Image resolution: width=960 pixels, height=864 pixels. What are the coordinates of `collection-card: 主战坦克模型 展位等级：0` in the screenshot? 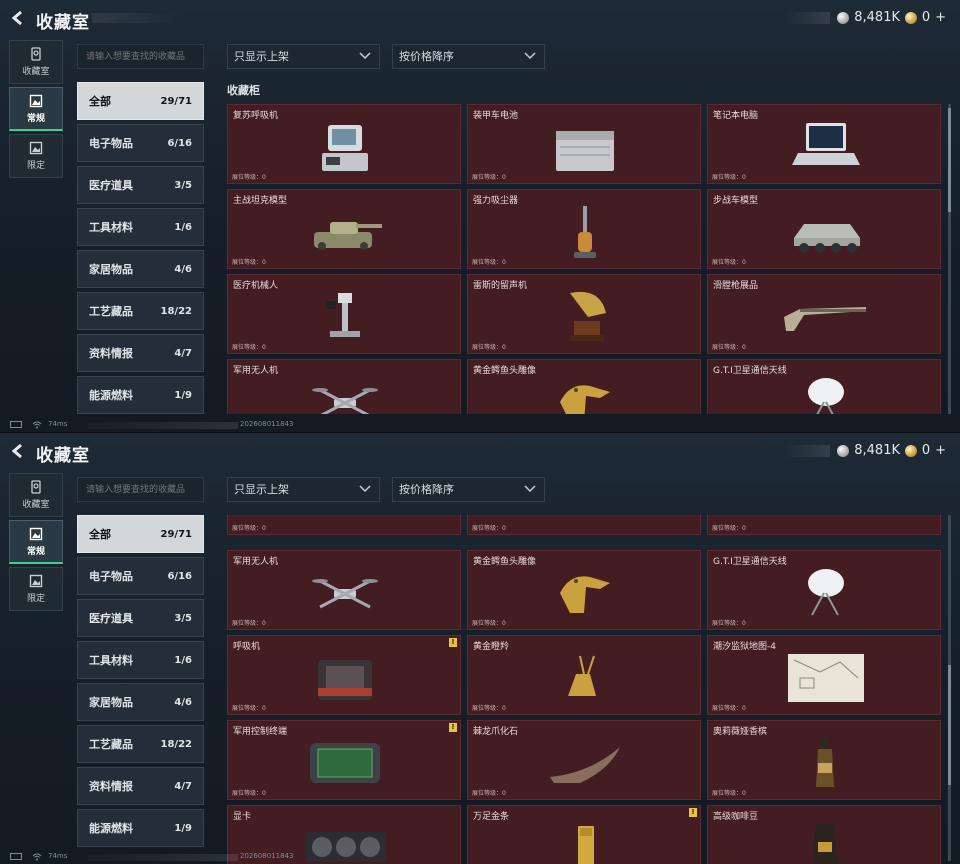 It's located at (344, 229).